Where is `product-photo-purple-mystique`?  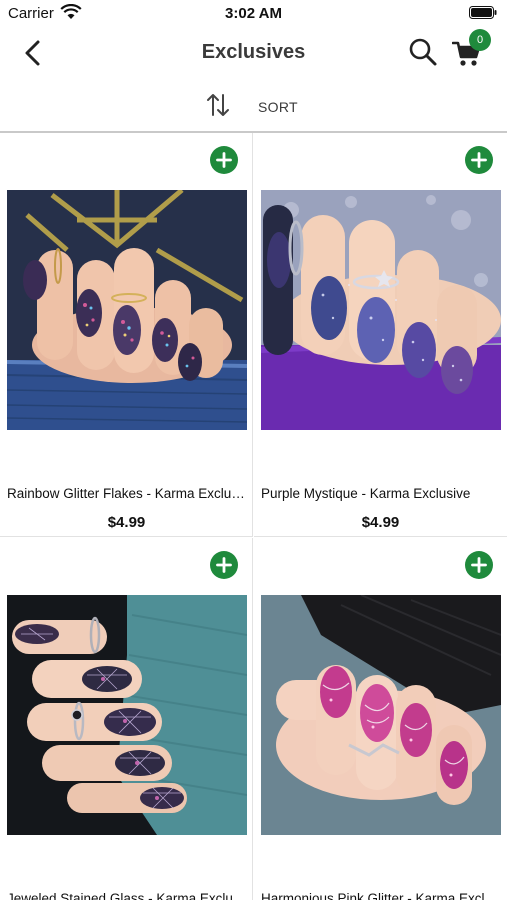 product-photo-purple-mystique is located at coordinates (381, 310).